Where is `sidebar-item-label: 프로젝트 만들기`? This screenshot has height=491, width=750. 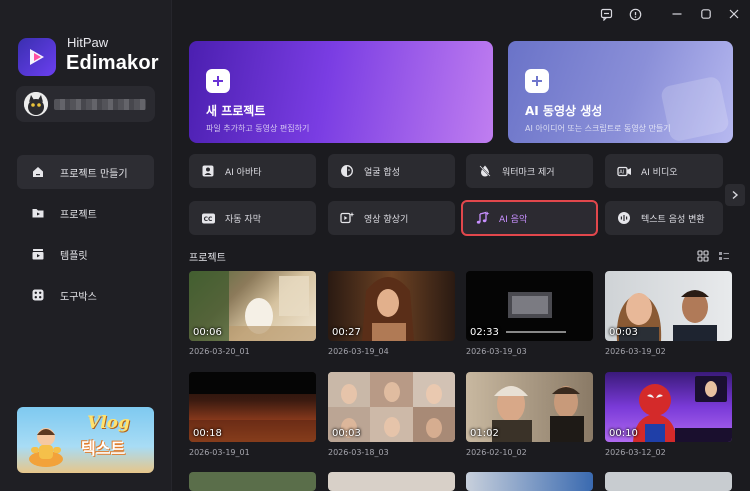 sidebar-item-label: 프로젝트 만들기 is located at coordinates (94, 174).